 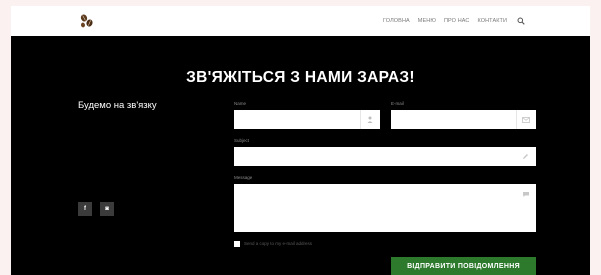 I want to click on email-label: E-mail, so click(x=397, y=103).